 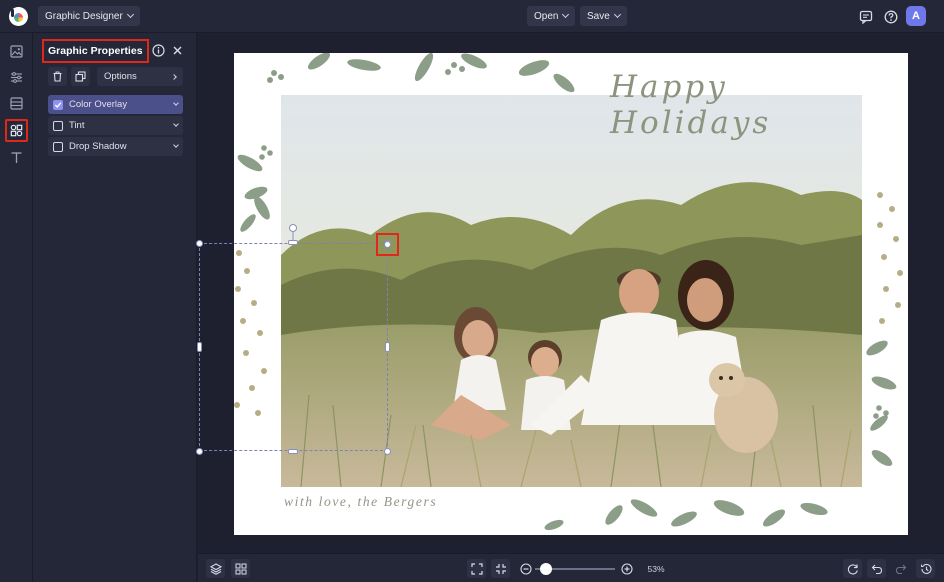 I want to click on color-overlay-checkbox, so click(x=58, y=104).